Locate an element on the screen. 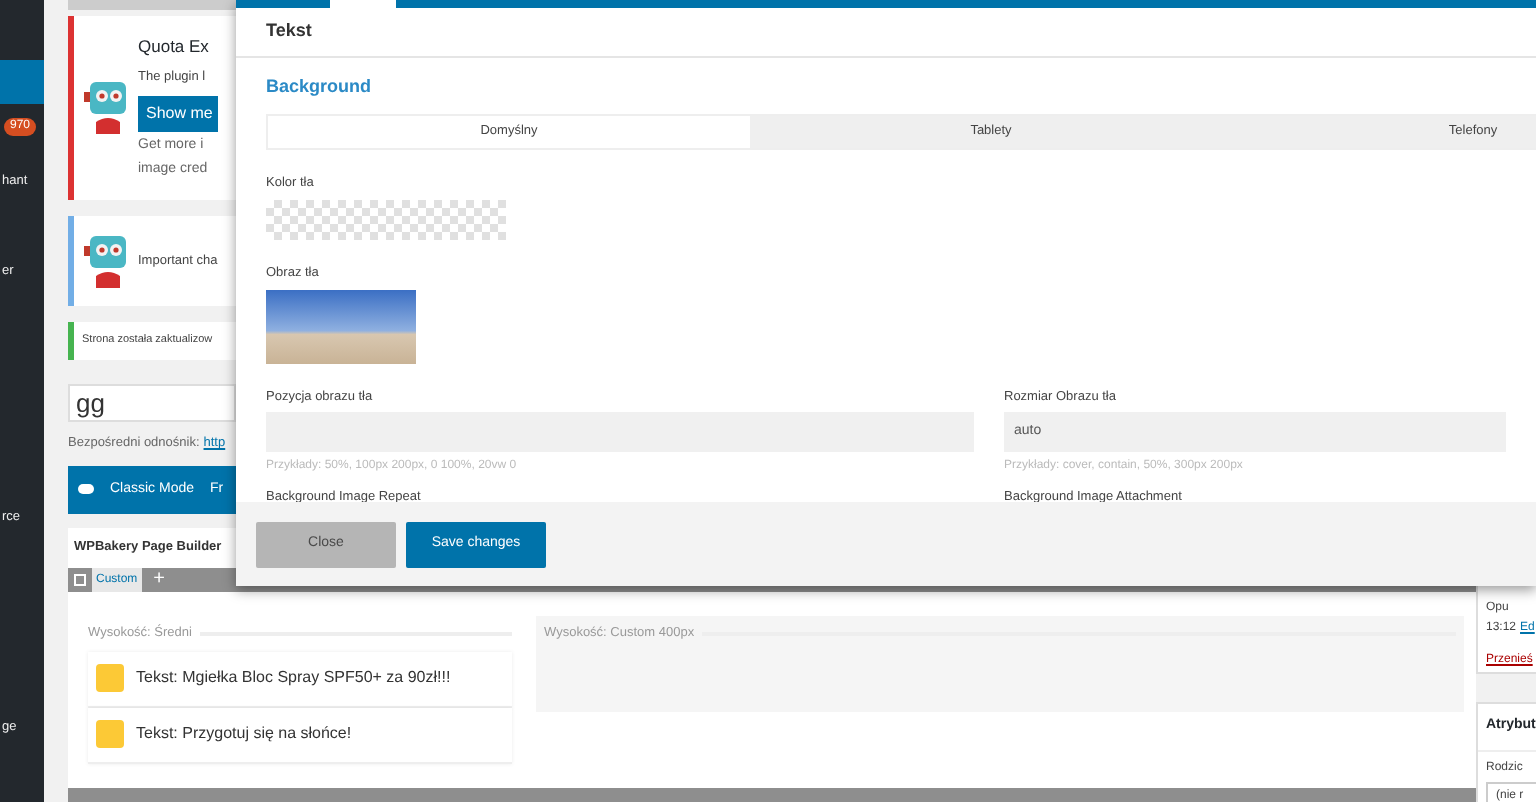 This screenshot has width=1536, height=802. photo-placeholder is located at coordinates (341, 327).